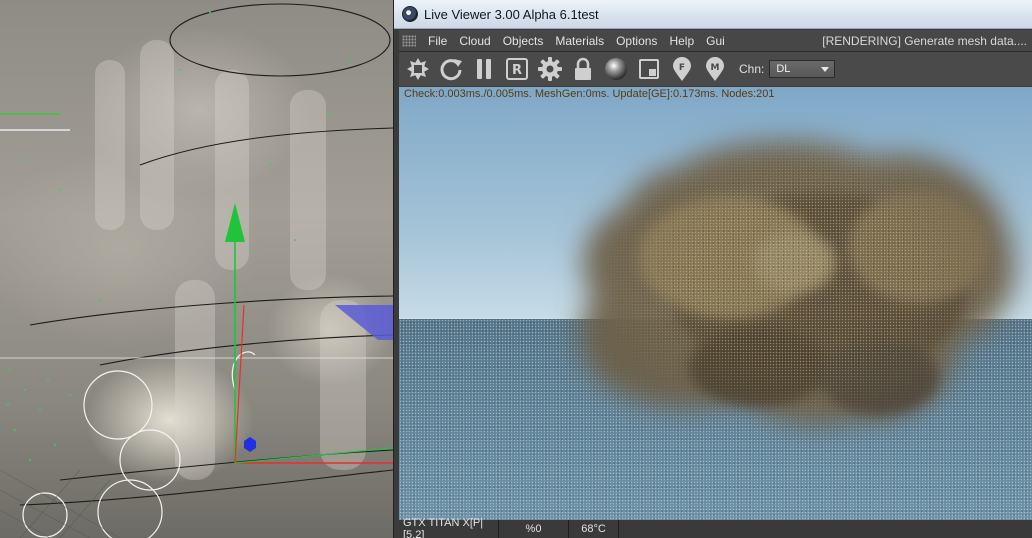  What do you see at coordinates (523, 41) in the screenshot?
I see `menu-objects: Objects` at bounding box center [523, 41].